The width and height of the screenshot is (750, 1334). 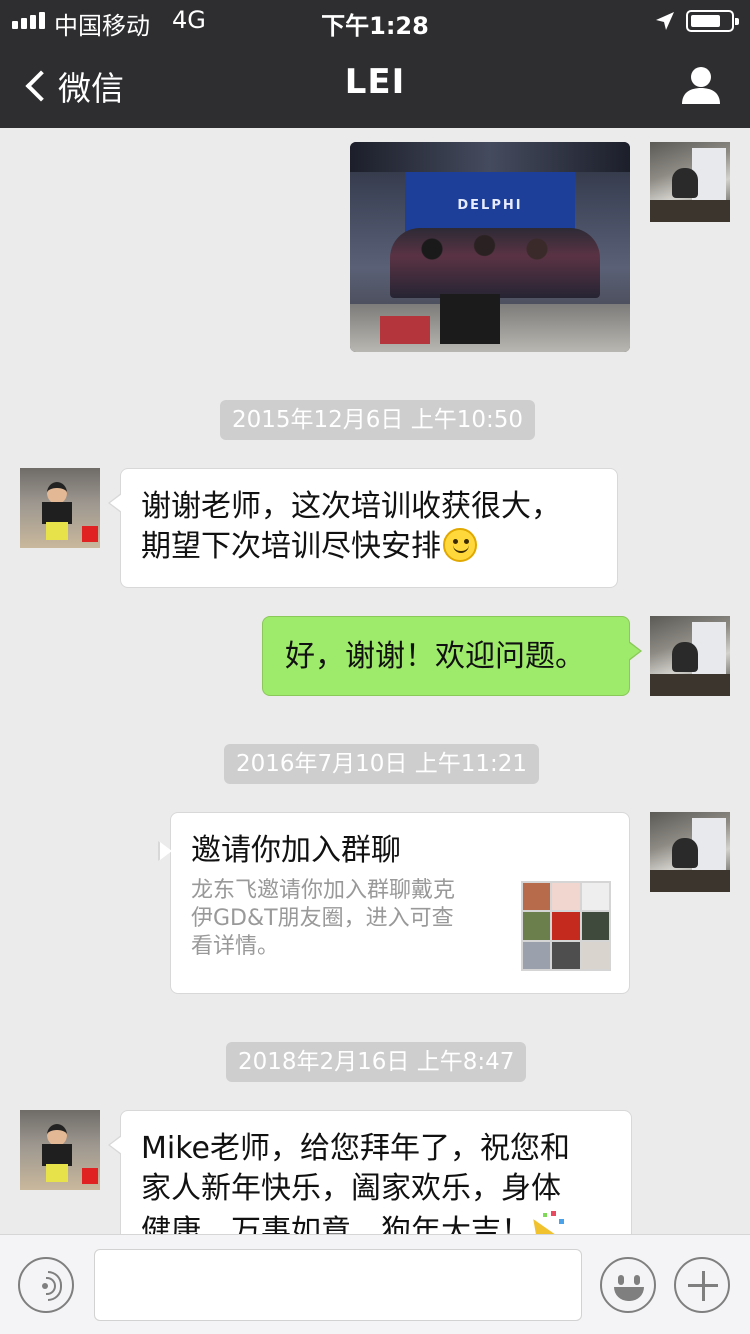 I want to click on message-text: Mike老师，给您拜年了，祝您和, so click(x=355, y=1148).